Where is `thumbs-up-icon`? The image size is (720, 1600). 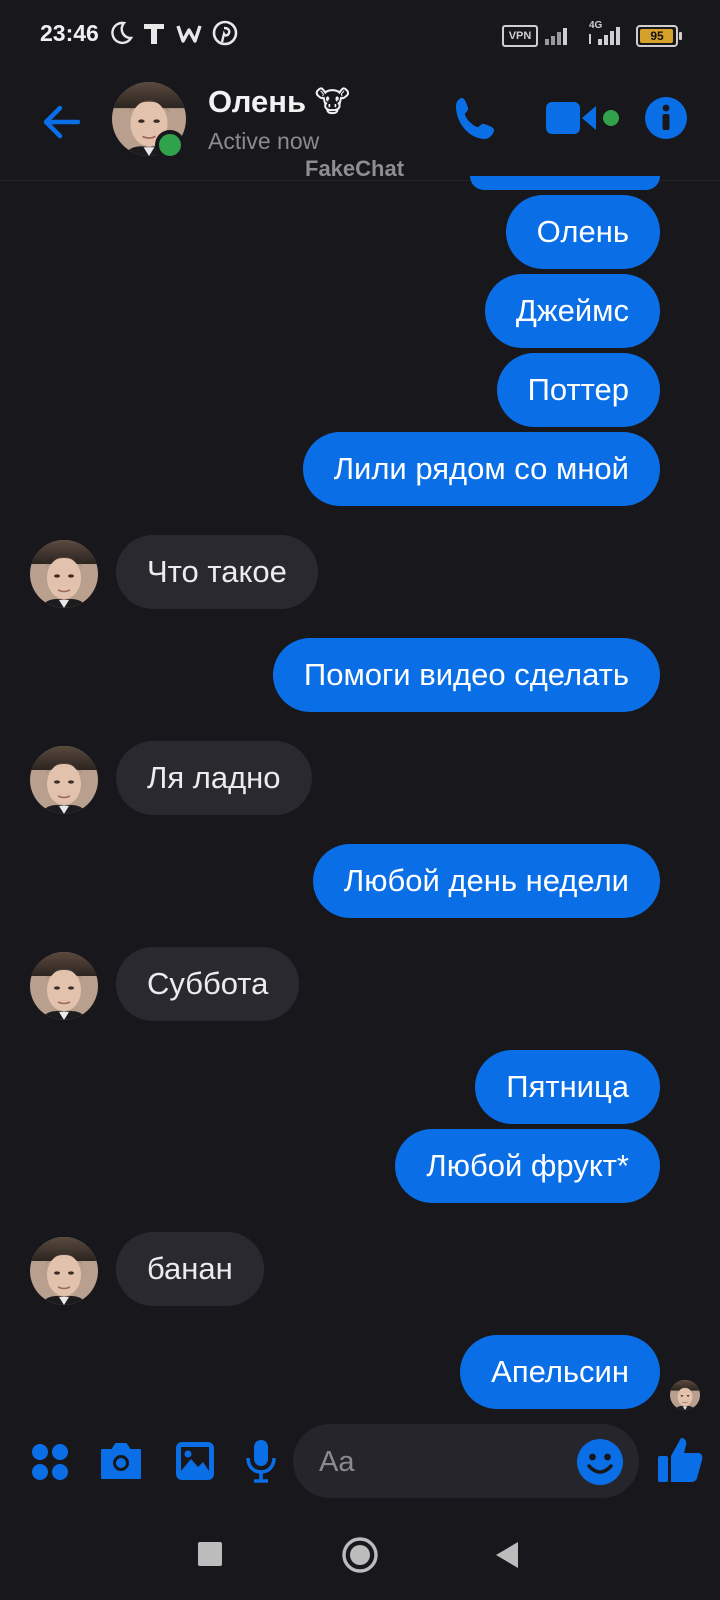
thumbs-up-icon is located at coordinates (680, 1459).